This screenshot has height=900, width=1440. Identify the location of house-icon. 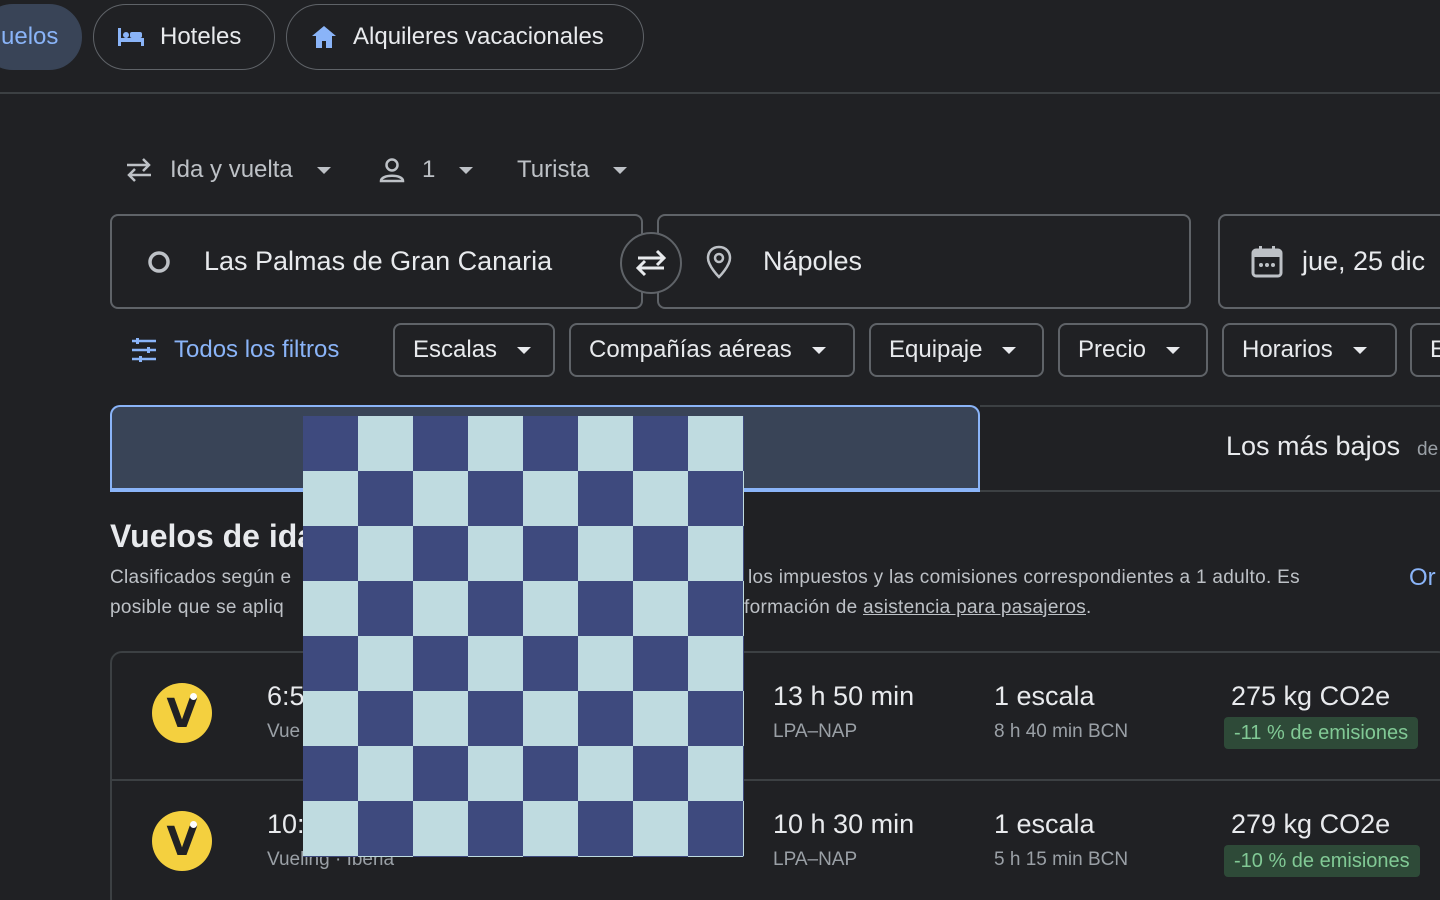
(324, 37).